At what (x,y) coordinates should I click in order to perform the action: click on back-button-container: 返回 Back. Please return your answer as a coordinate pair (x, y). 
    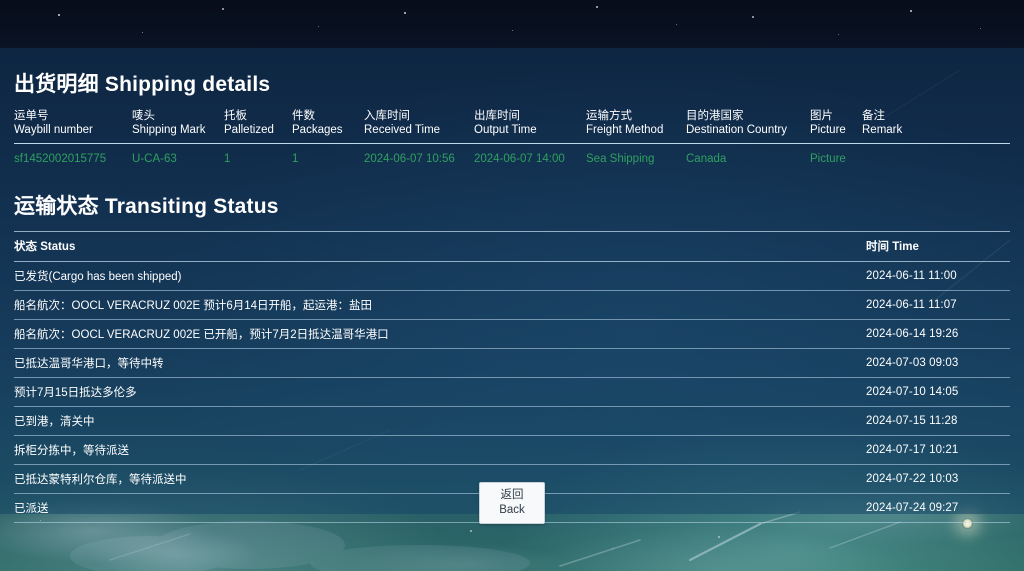
    Looking at the image, I should click on (512, 503).